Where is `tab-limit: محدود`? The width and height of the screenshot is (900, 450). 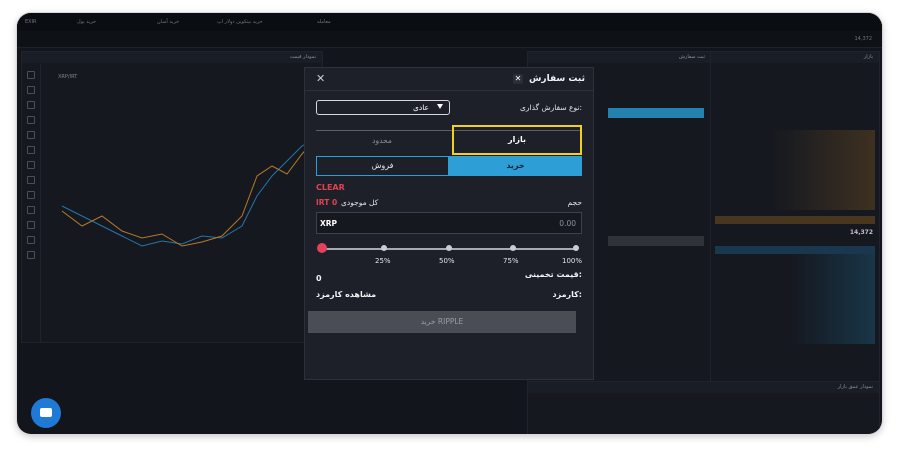
tab-limit: محدود is located at coordinates (382, 141).